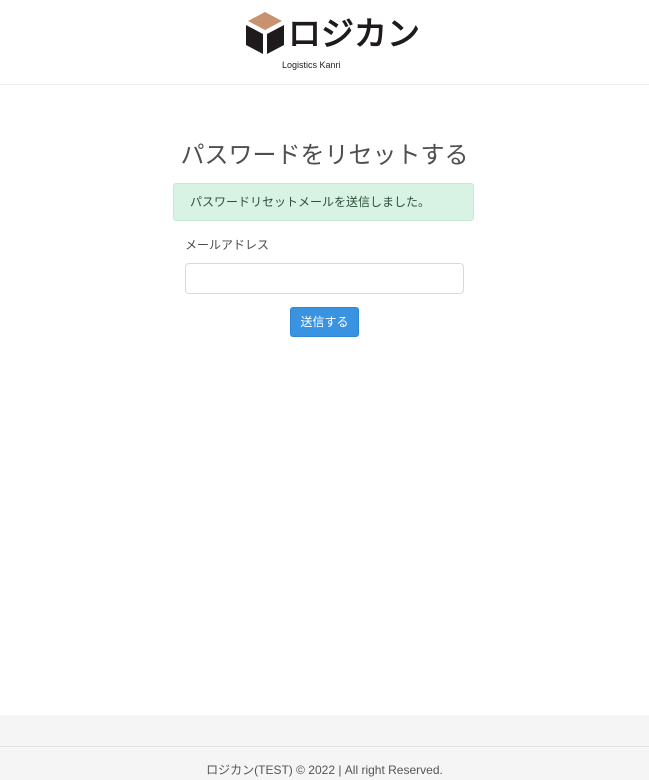 Image resolution: width=649 pixels, height=780 pixels. Describe the element at coordinates (324, 155) in the screenshot. I see `page-title: パスワードをリセットする` at that location.